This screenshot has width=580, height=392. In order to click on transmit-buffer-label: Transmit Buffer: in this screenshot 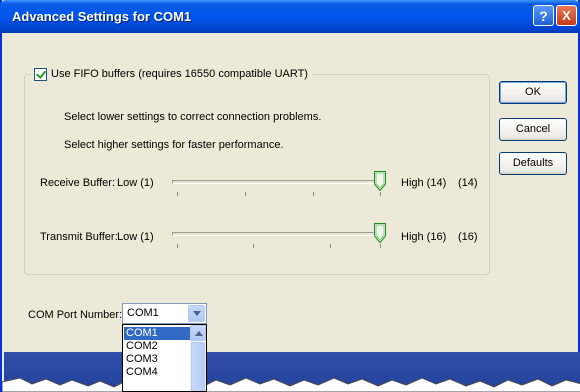, I will do `click(79, 237)`.